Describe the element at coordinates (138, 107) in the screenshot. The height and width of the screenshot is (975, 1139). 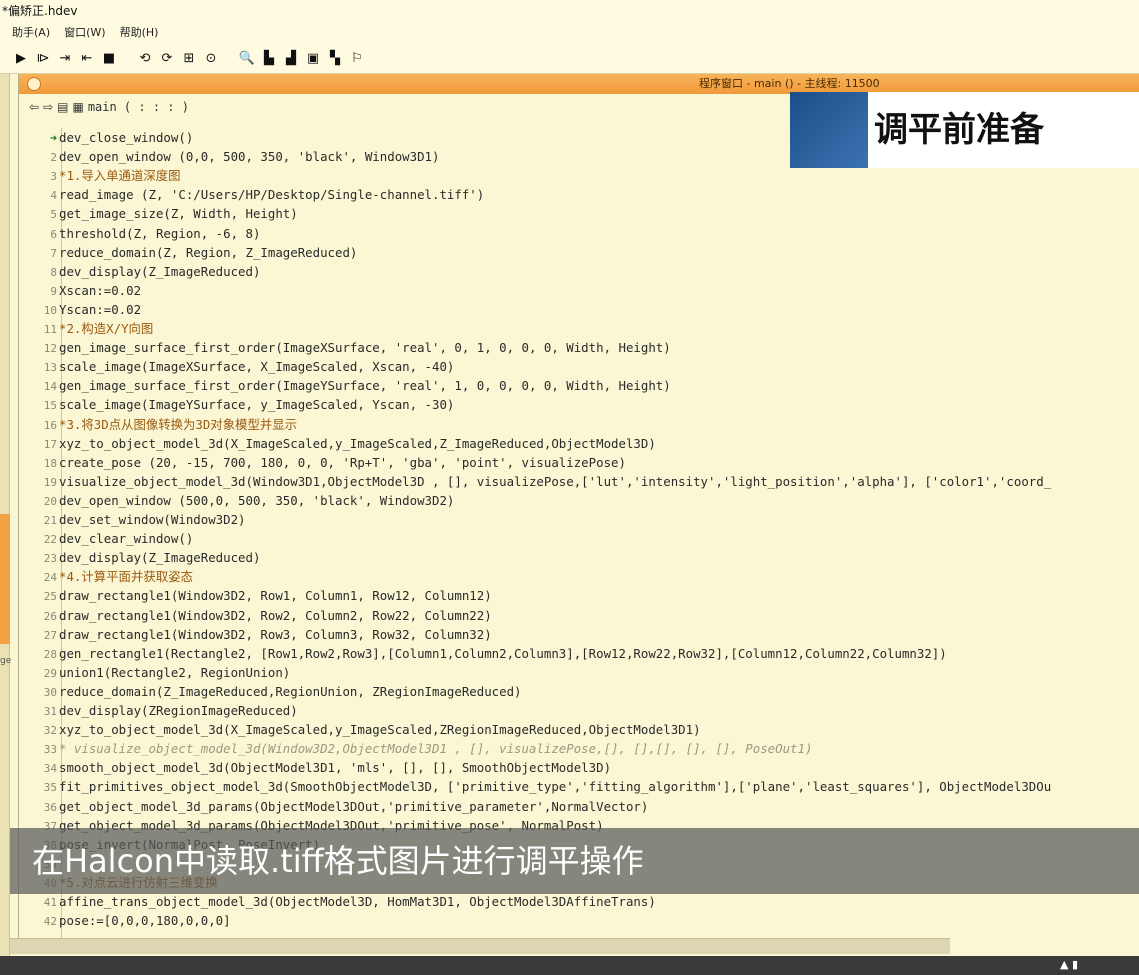
I see `procedure-signature: main ( : : : )` at that location.